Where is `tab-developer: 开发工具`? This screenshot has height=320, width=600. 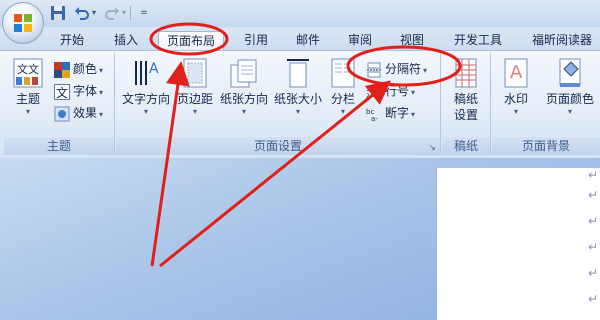 tab-developer: 开发工具 is located at coordinates (478, 40).